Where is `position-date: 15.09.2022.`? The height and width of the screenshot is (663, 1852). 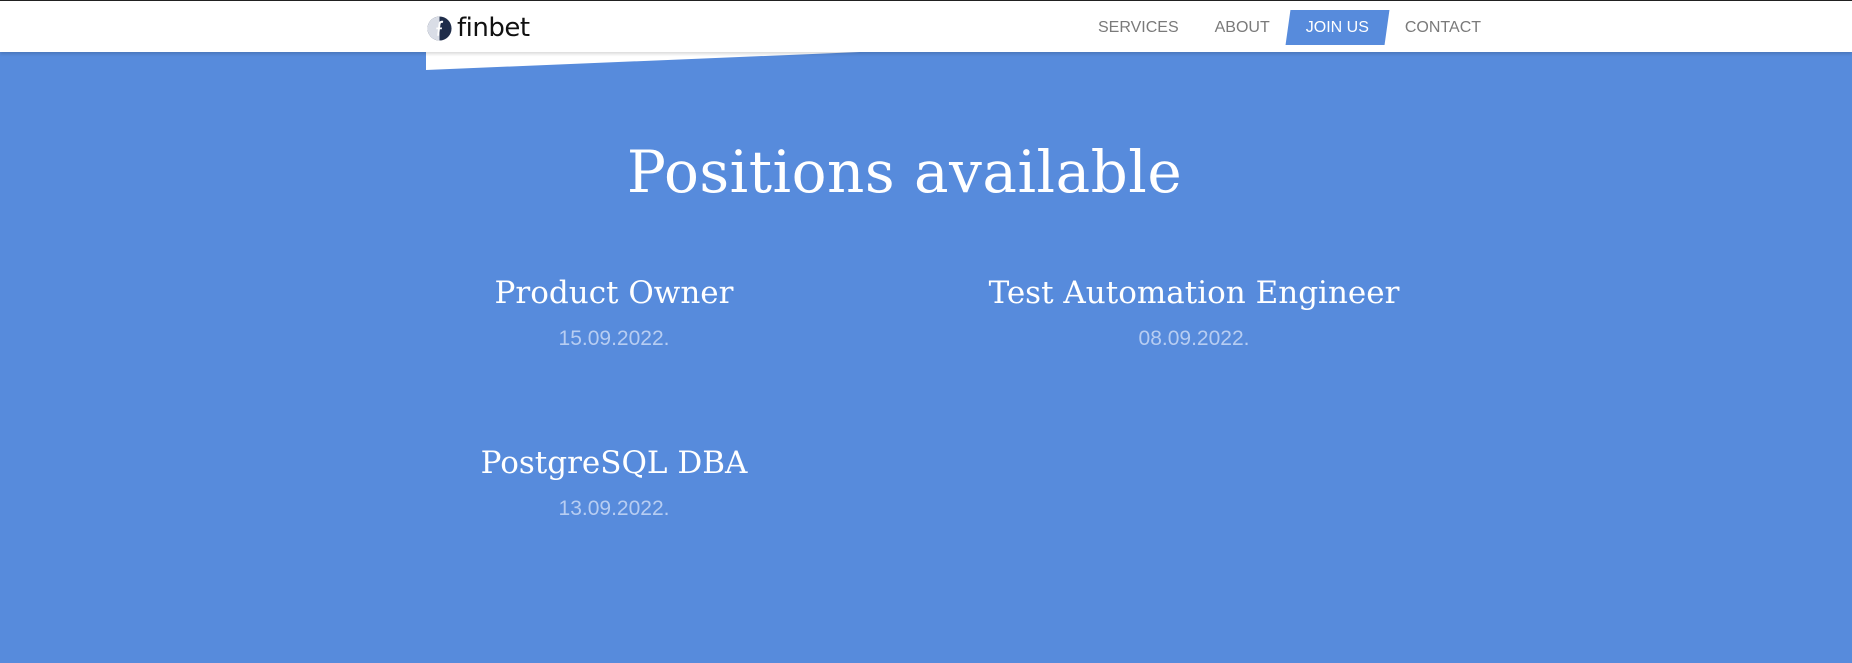 position-date: 15.09.2022. is located at coordinates (614, 338).